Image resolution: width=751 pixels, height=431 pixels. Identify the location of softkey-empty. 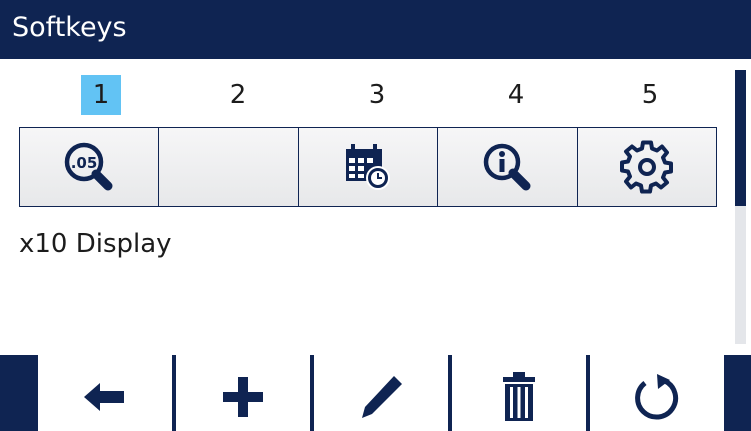
(229, 167).